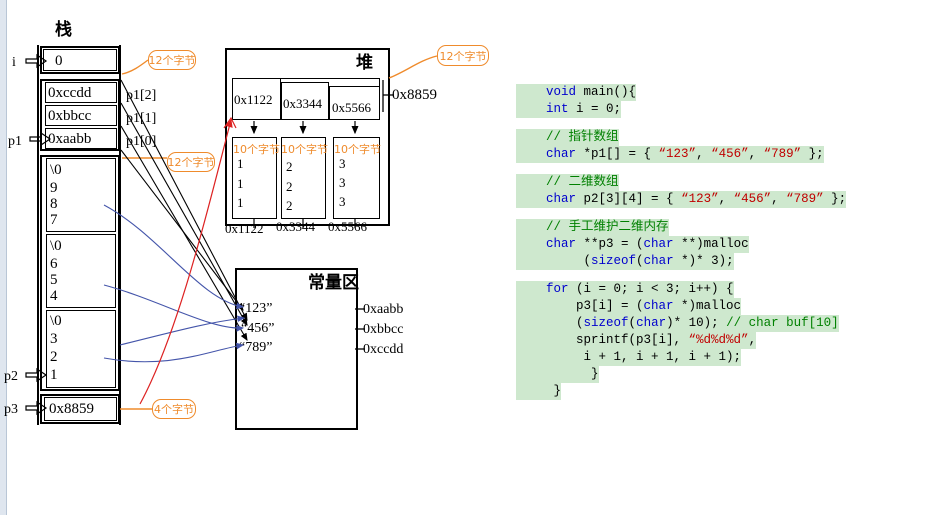 Image resolution: width=952 pixels, height=515 pixels. I want to click on code-line-highlight: // 手工维护二维内存, so click(592, 227).